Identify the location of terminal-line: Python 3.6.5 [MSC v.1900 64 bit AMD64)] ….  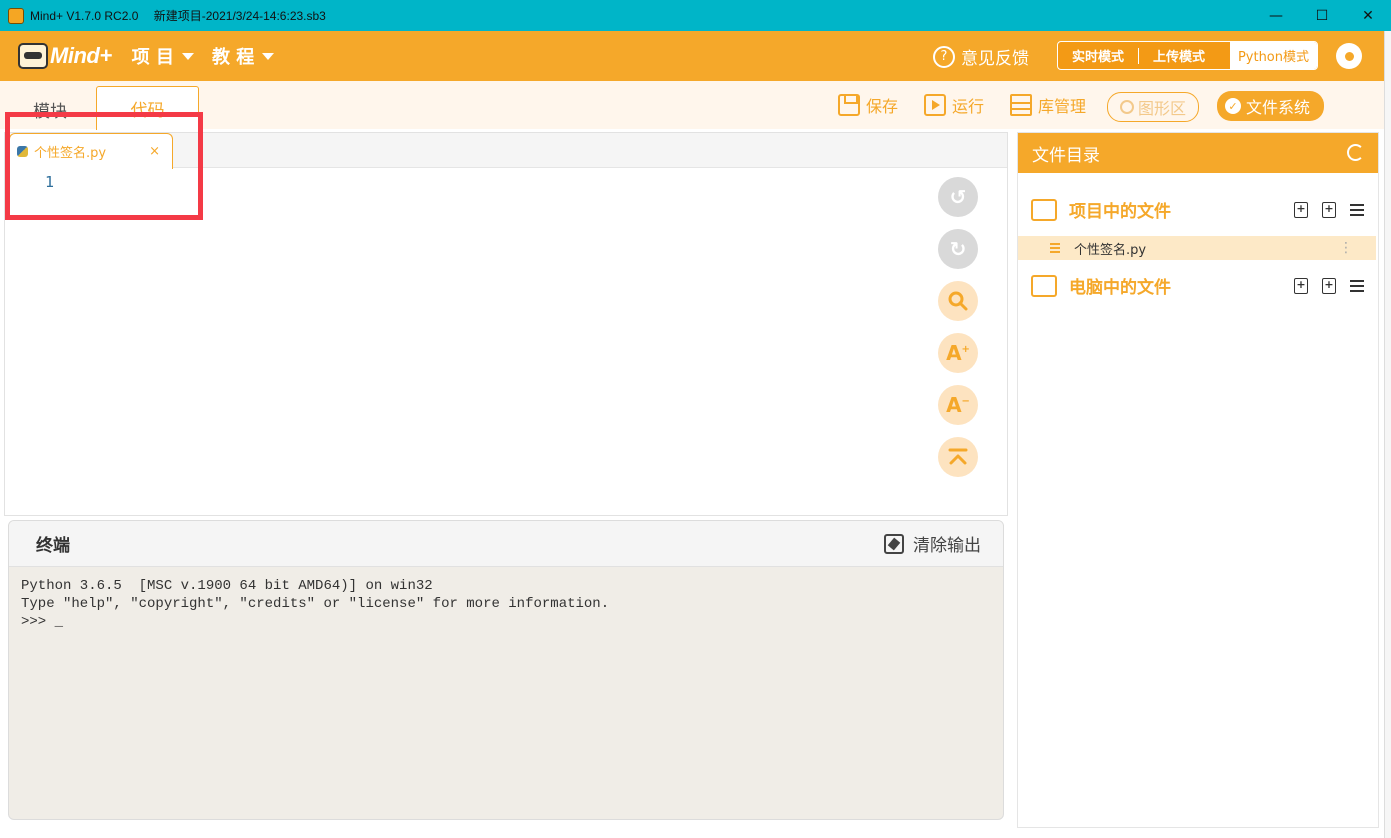
(227, 586).